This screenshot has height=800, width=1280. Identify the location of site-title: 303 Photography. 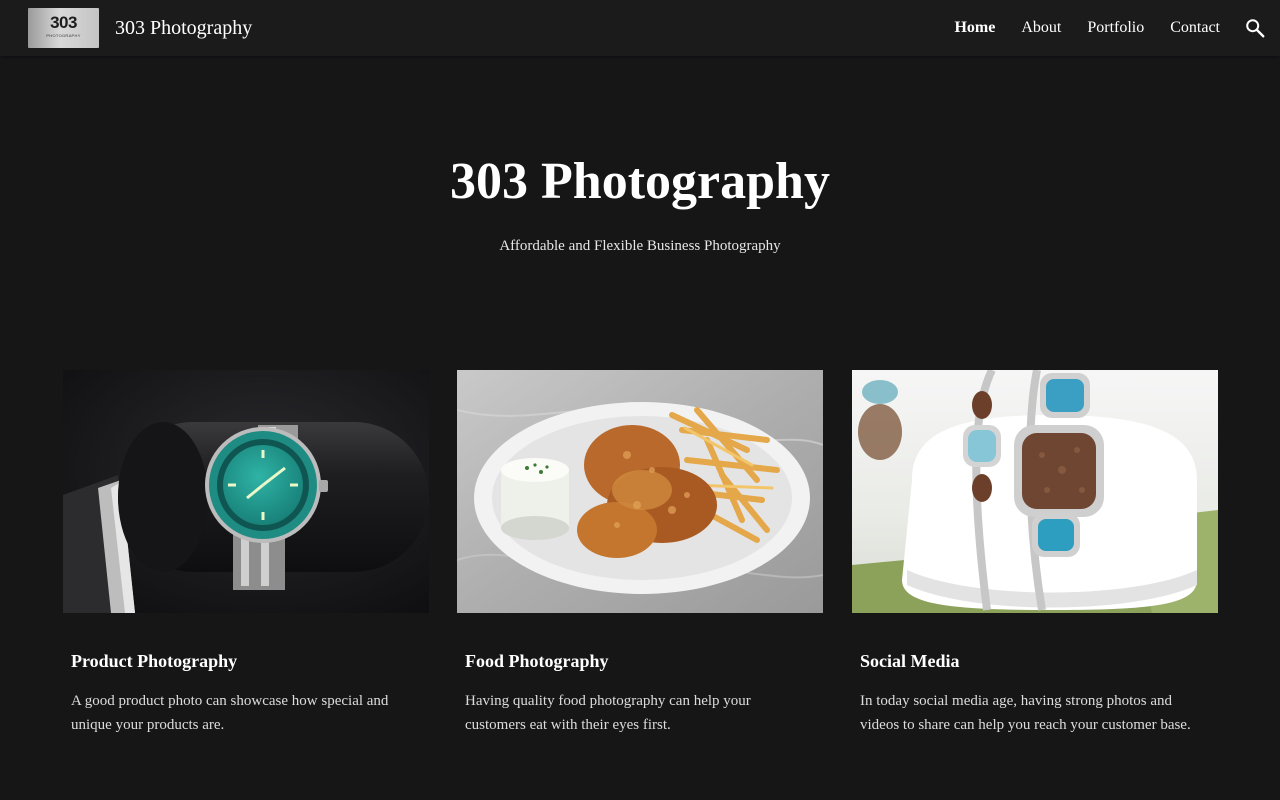
(183, 28).